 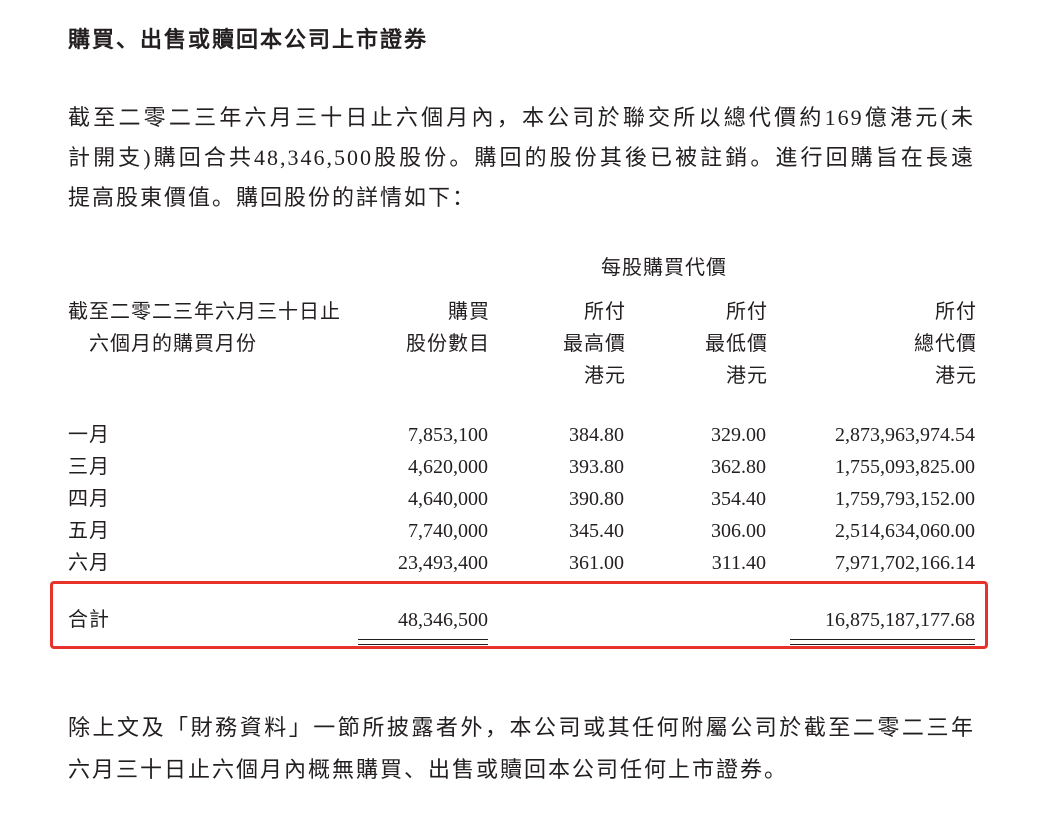 I want to click on table-group-header-row: 每股購買代價, so click(x=521, y=268).